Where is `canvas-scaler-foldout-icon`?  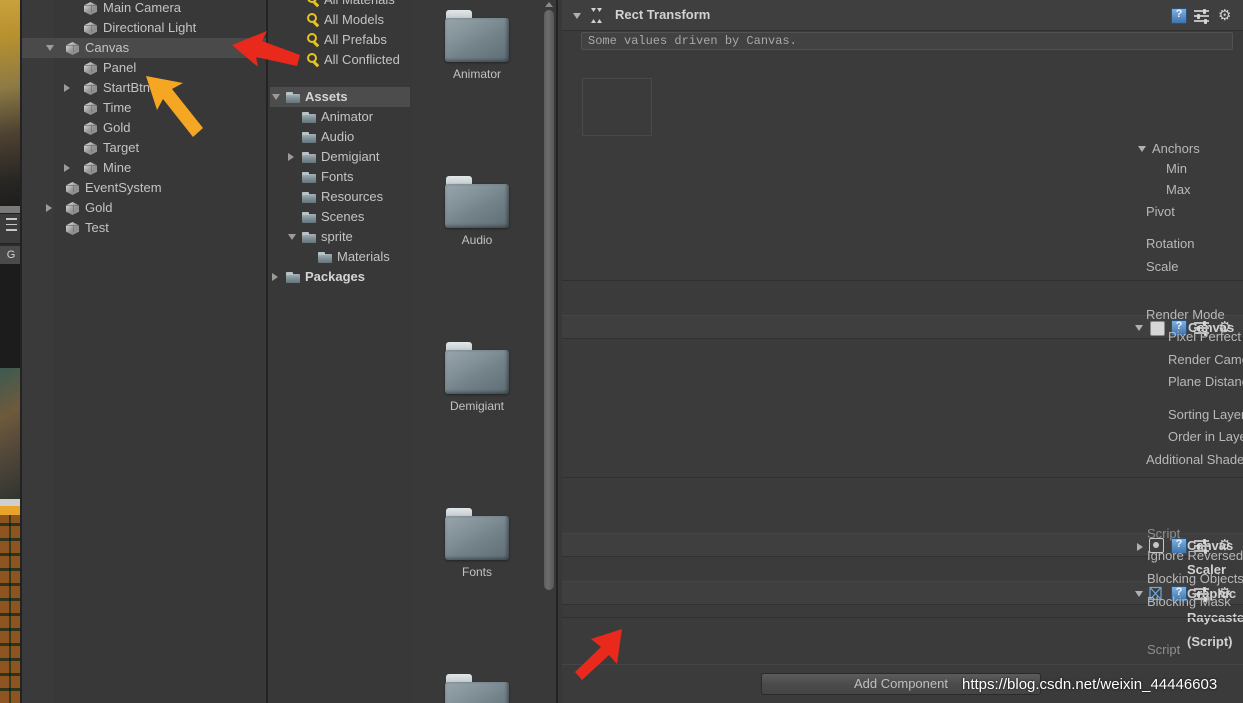
canvas-scaler-foldout-icon is located at coordinates (1140, 547).